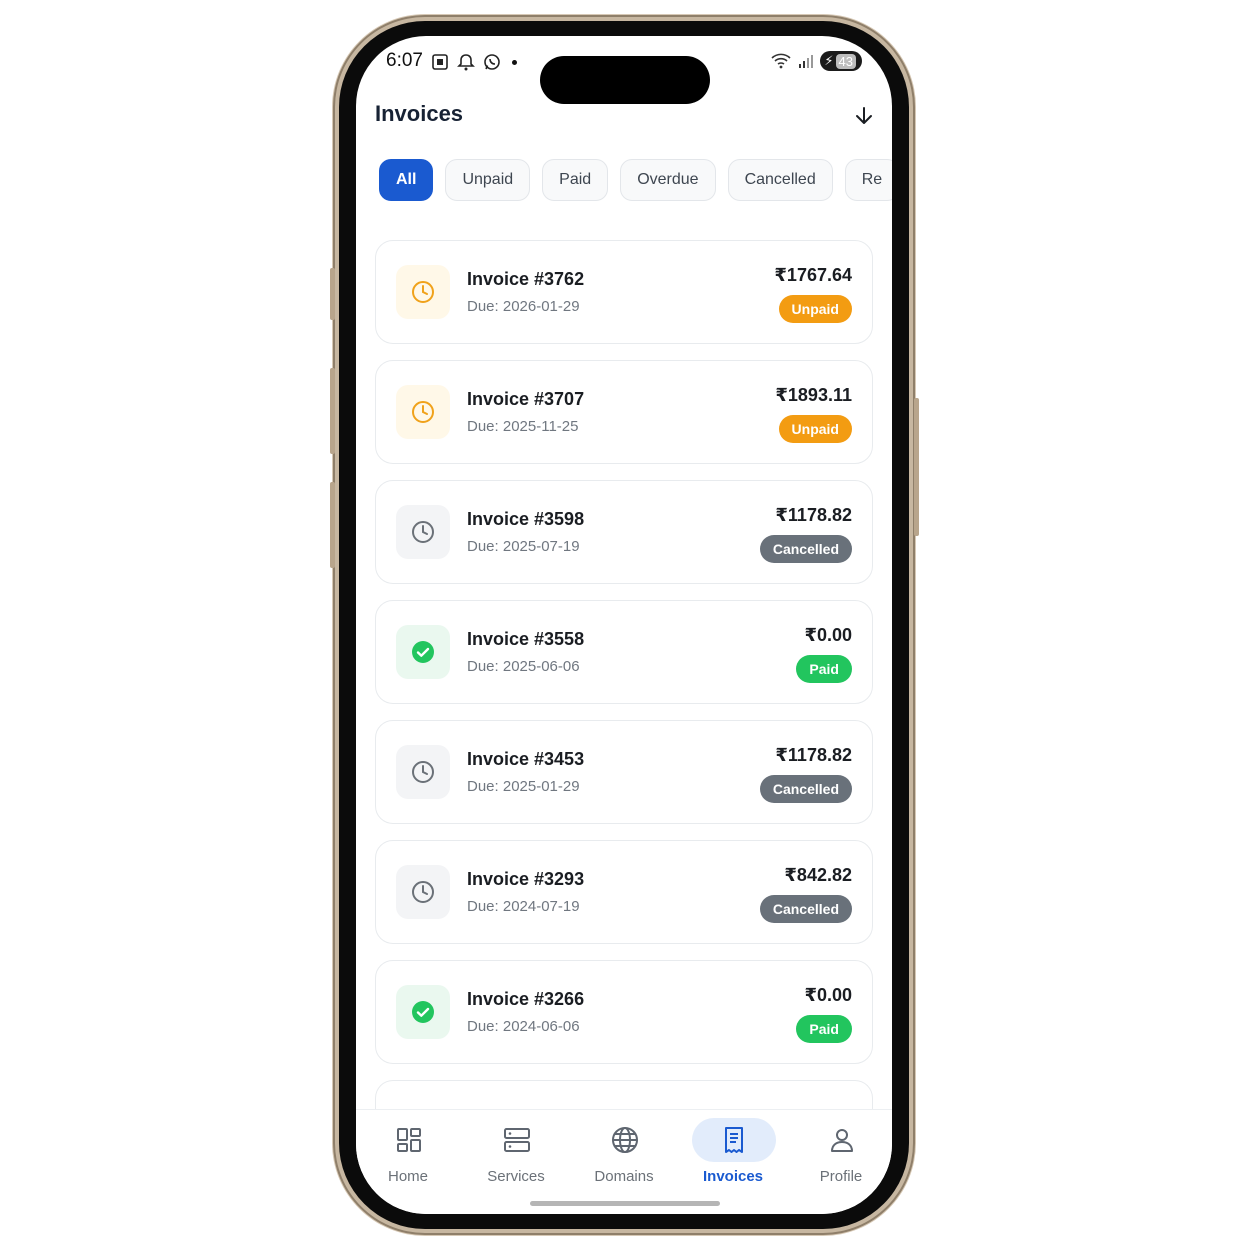 The height and width of the screenshot is (1250, 1250). What do you see at coordinates (332, 525) in the screenshot?
I see `volume-down-button` at bounding box center [332, 525].